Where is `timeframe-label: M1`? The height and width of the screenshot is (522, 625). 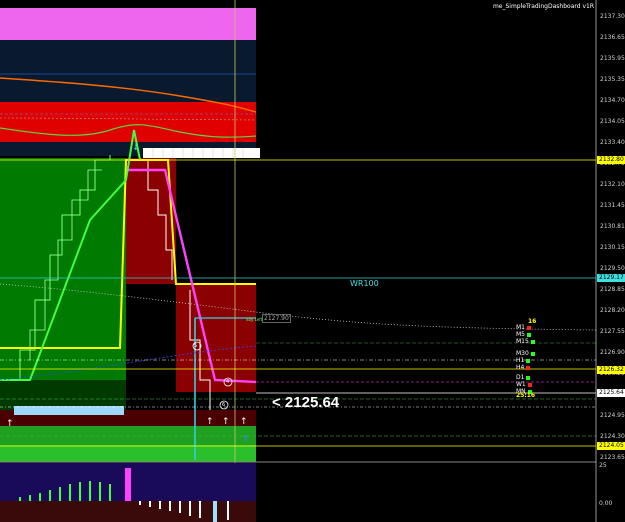
timeframe-label: M1 is located at coordinates (520, 327).